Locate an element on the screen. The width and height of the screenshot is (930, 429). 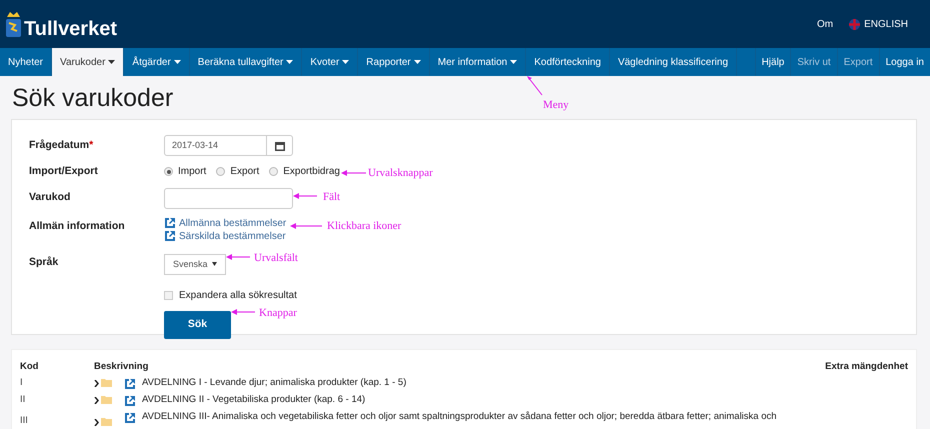
description-cell-text: AVDELNING I - Levande djur; animaliska produkter (kap. 1 - 5) is located at coordinates (275, 383).